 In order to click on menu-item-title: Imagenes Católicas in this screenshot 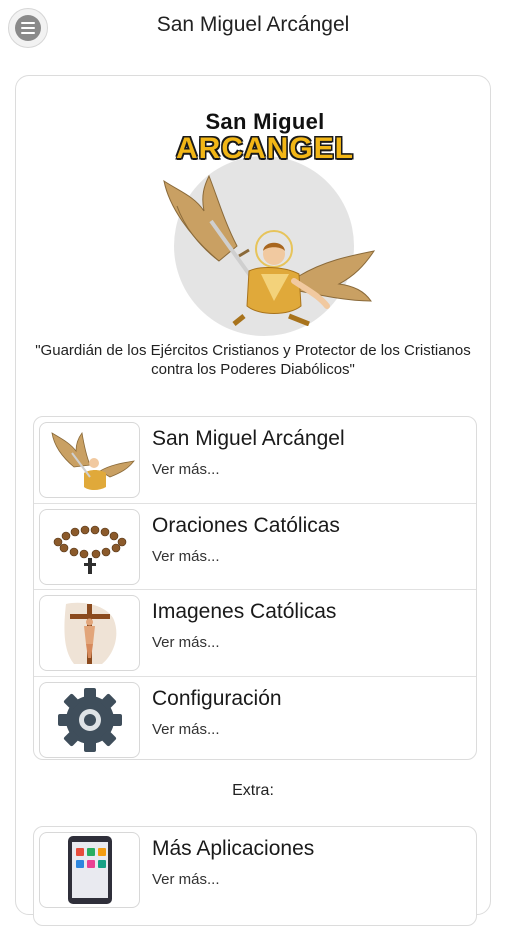, I will do `click(244, 611)`.